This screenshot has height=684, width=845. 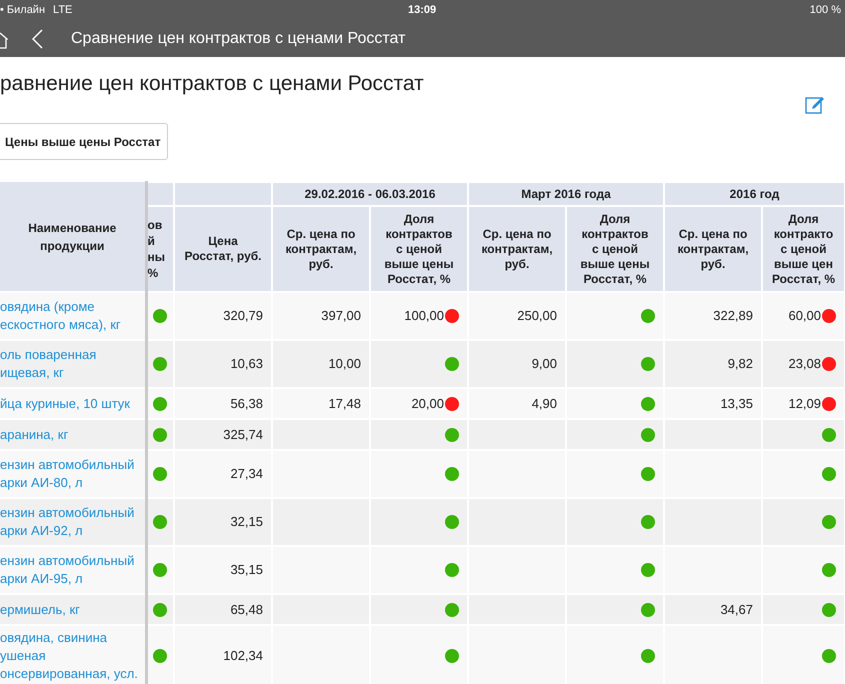 I want to click on carrier-label: • Билайн, so click(x=23, y=10).